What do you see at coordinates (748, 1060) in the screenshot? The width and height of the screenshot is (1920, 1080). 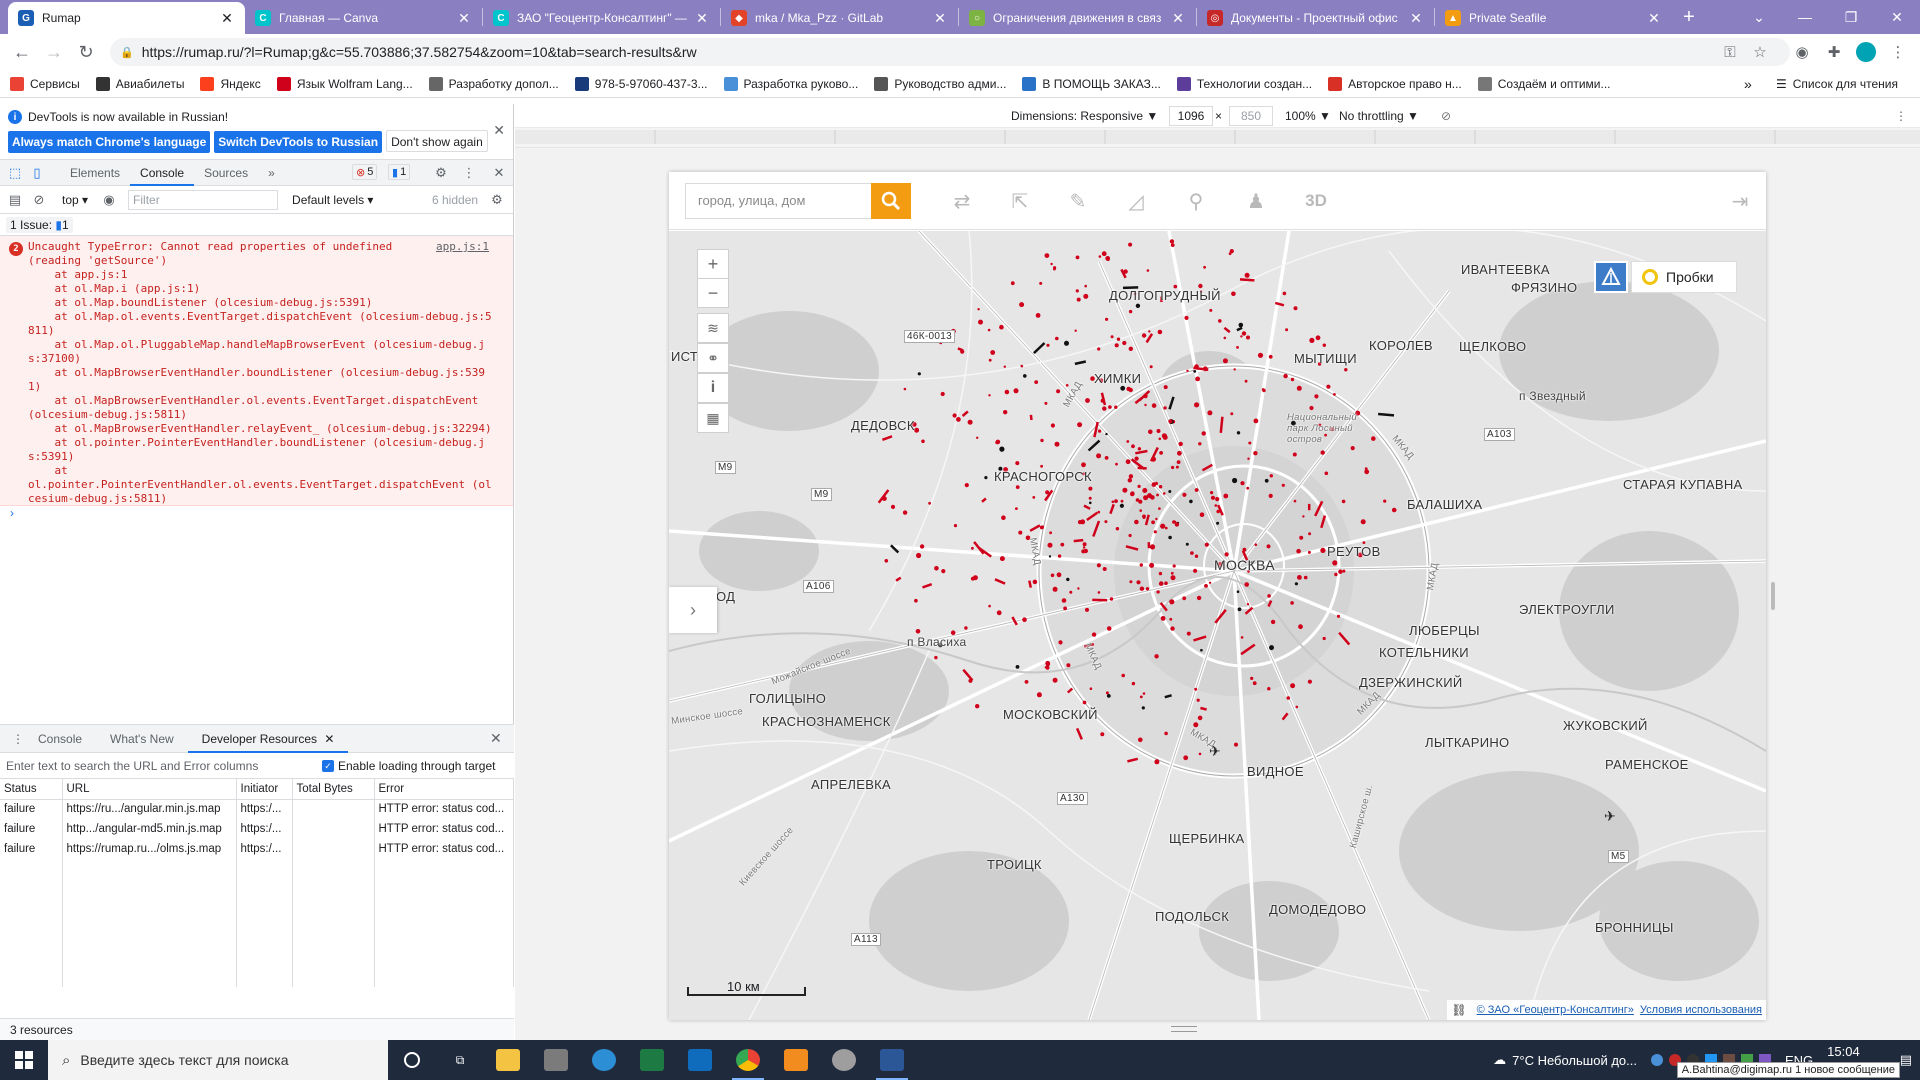 I see `chrome-icon` at bounding box center [748, 1060].